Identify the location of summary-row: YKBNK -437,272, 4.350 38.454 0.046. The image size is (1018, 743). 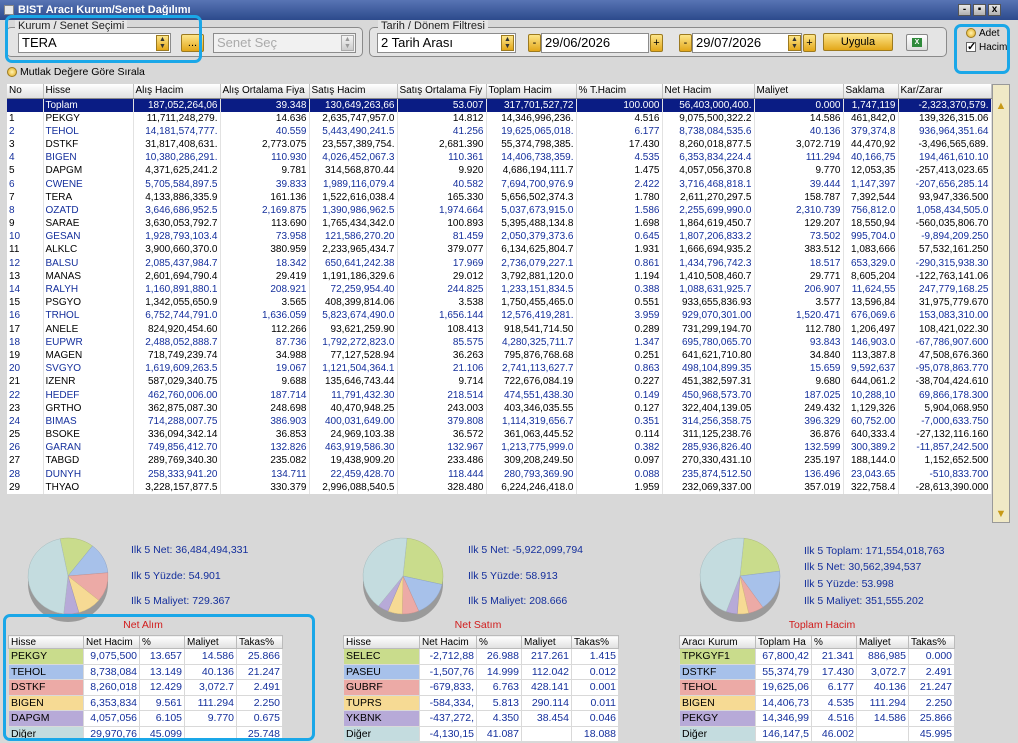
(481, 718).